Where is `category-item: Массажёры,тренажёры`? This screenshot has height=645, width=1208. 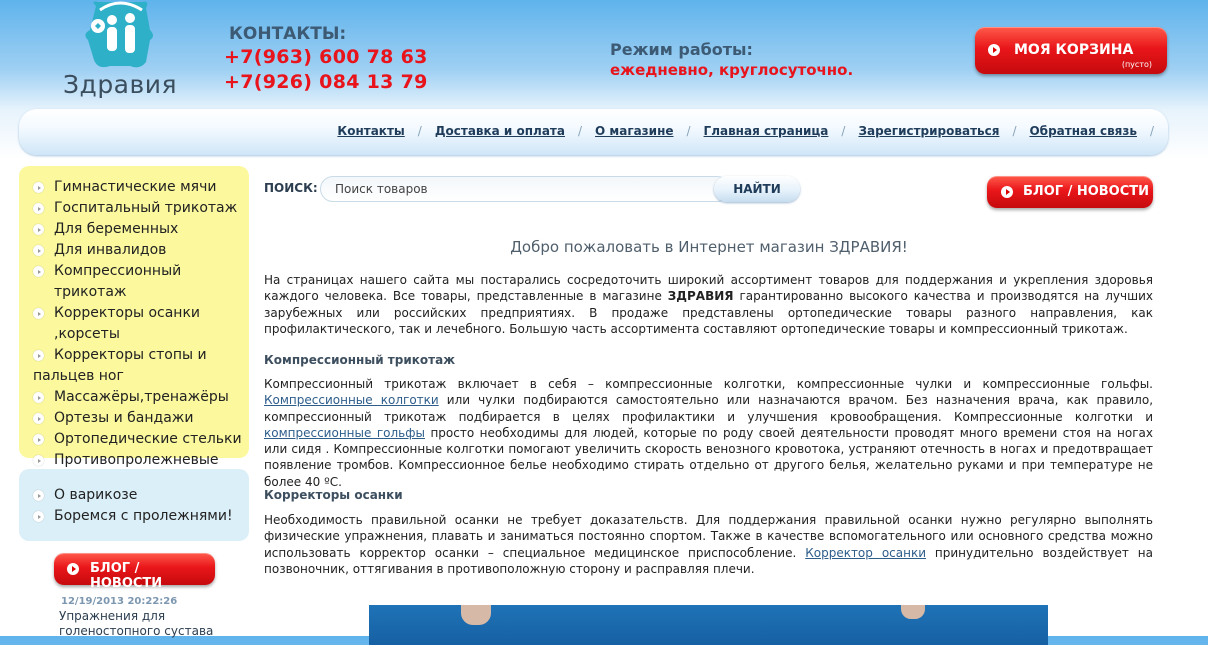 category-item: Массажёры,тренажёры is located at coordinates (144, 397).